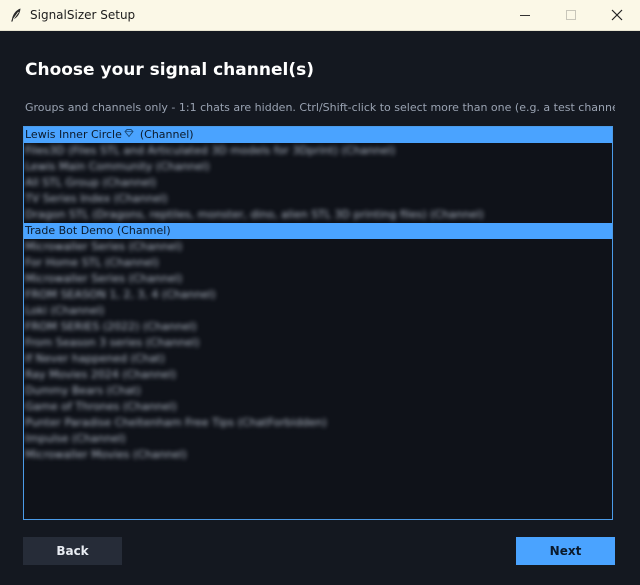  I want to click on channel-label: Dummy Bears (Chat), so click(83, 390).